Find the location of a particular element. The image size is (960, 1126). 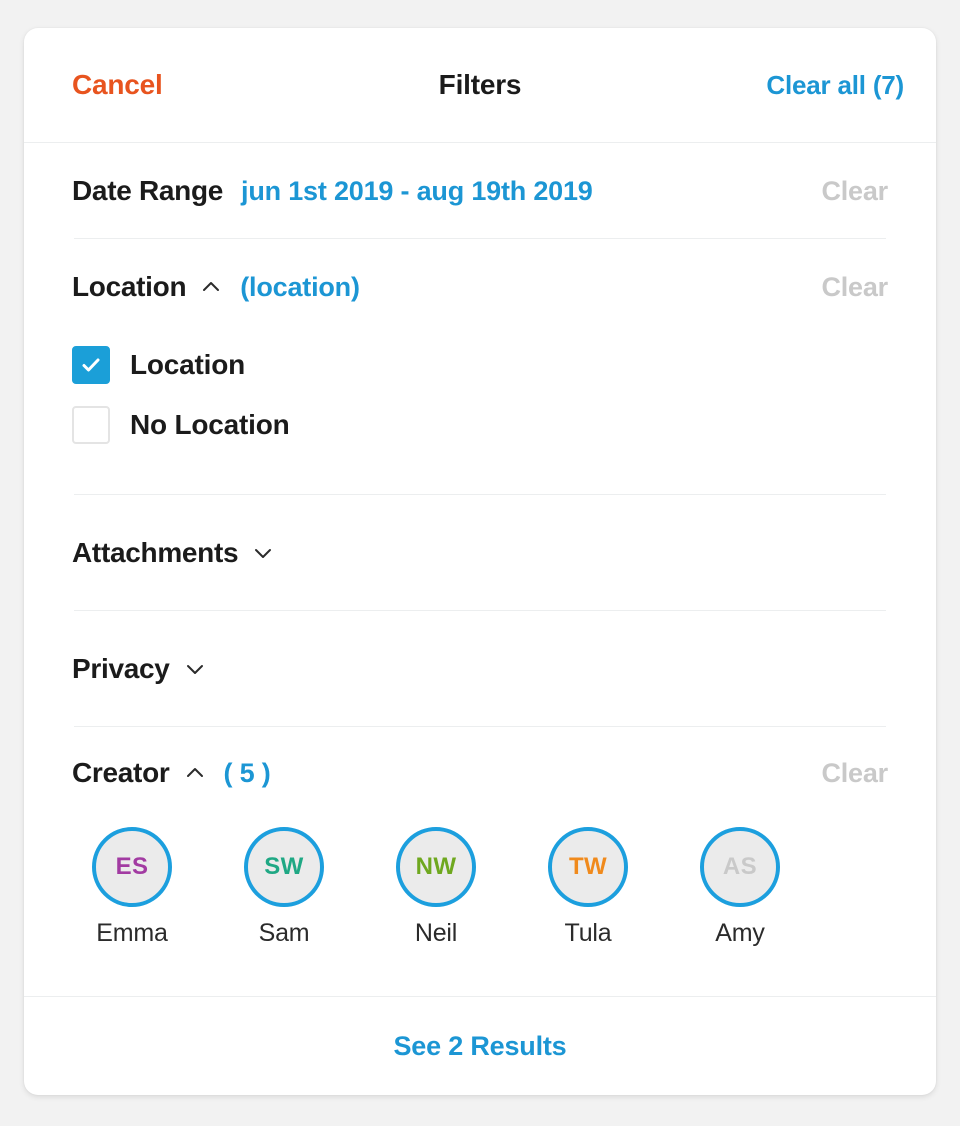

avatar-name: Amy is located at coordinates (740, 933).